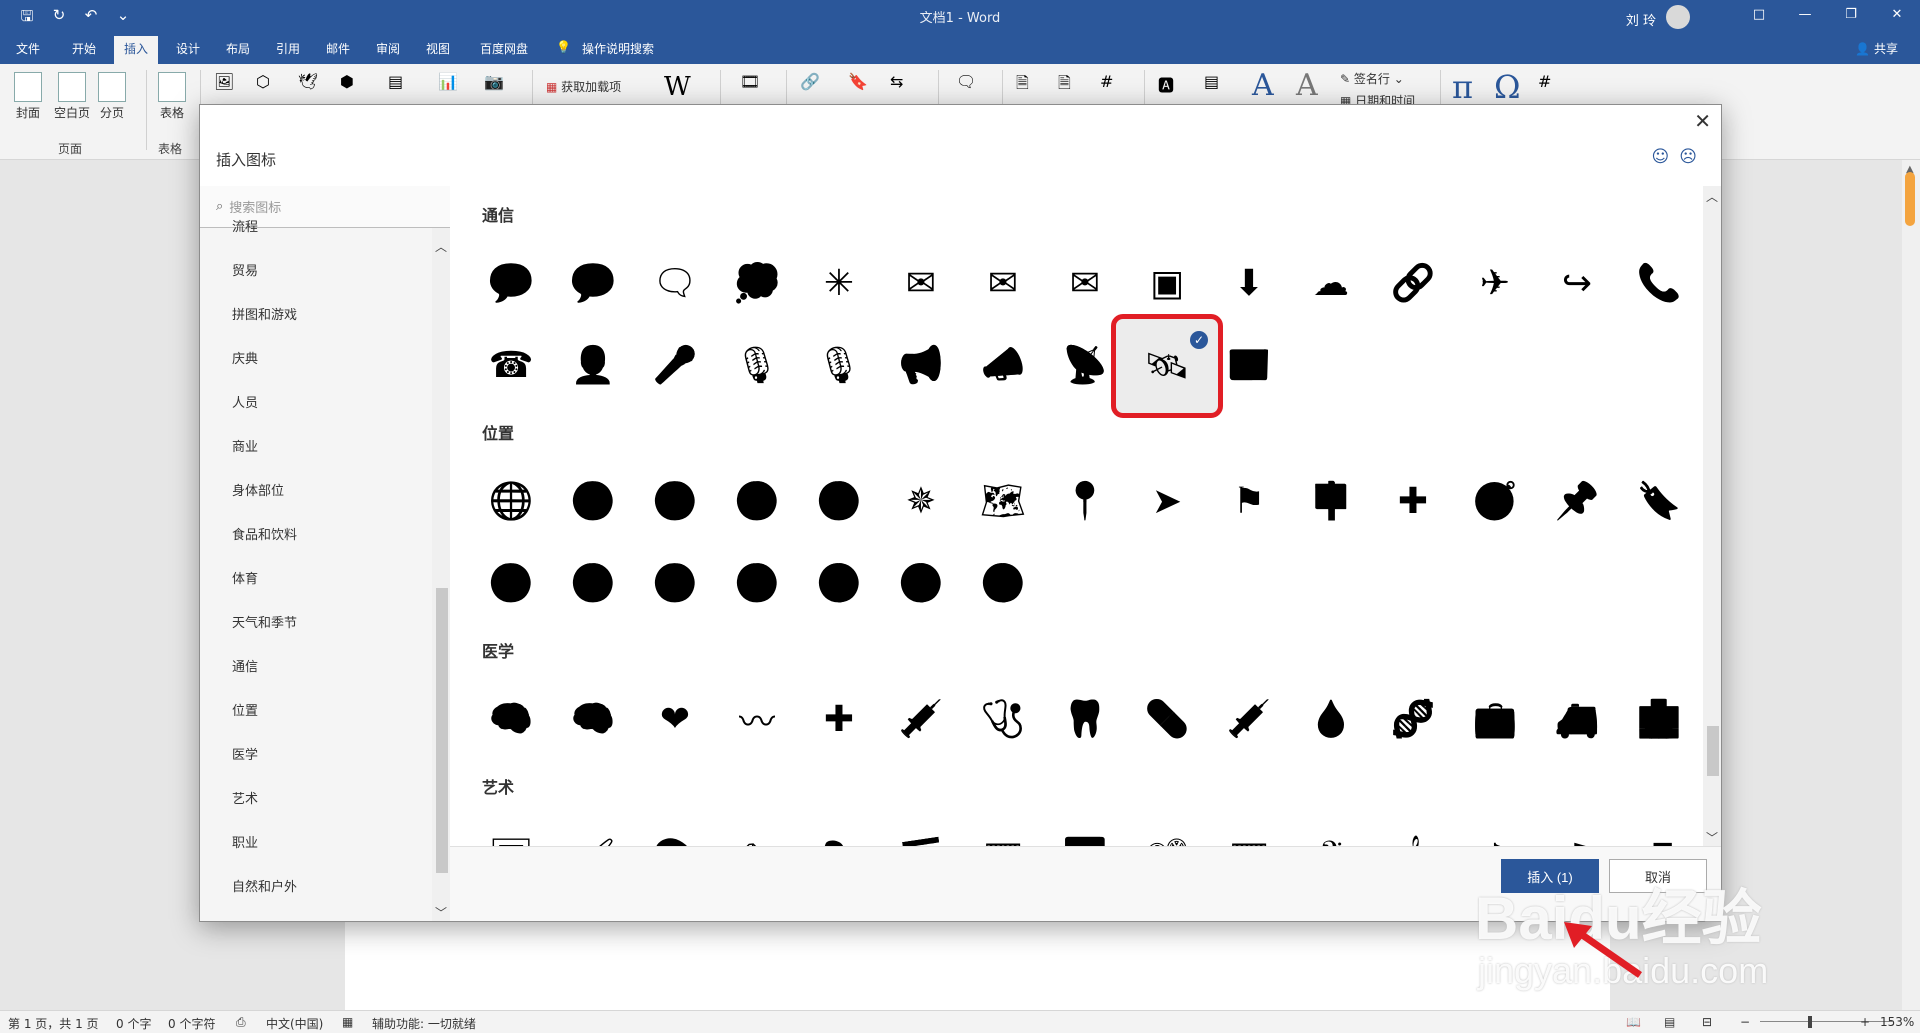 This screenshot has width=1920, height=1033. I want to click on zoom-in-icon: +, so click(1865, 1022).